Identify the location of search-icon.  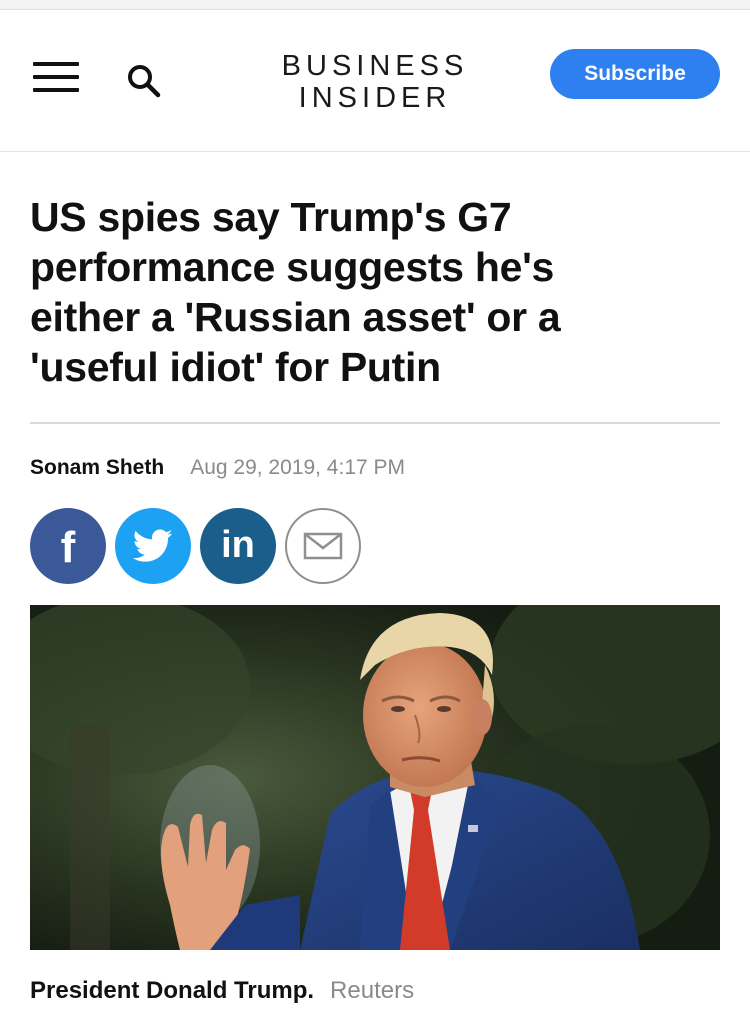
(144, 81).